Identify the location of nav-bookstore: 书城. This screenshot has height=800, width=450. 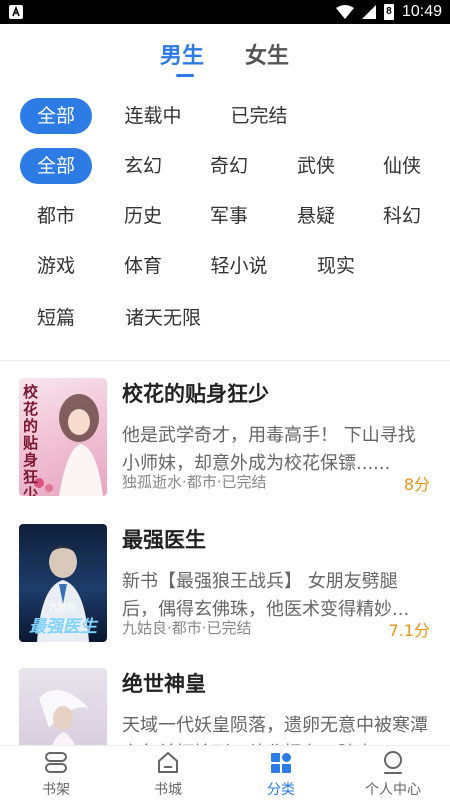
(168, 773).